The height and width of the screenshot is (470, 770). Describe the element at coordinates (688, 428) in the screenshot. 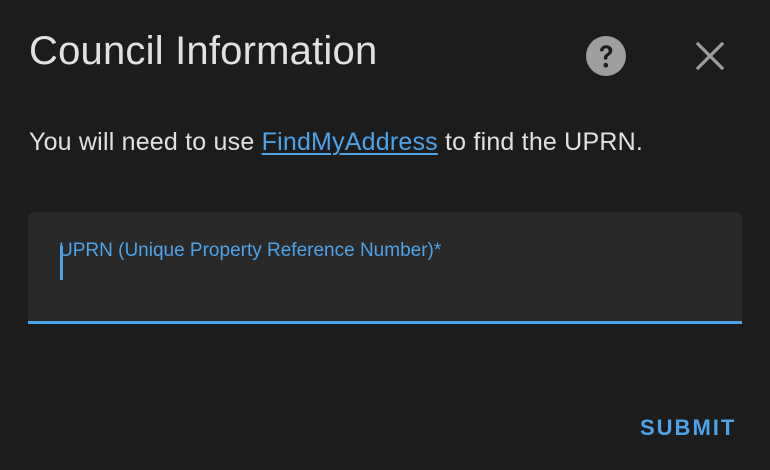

I see `submit-button: SUBMIT` at that location.